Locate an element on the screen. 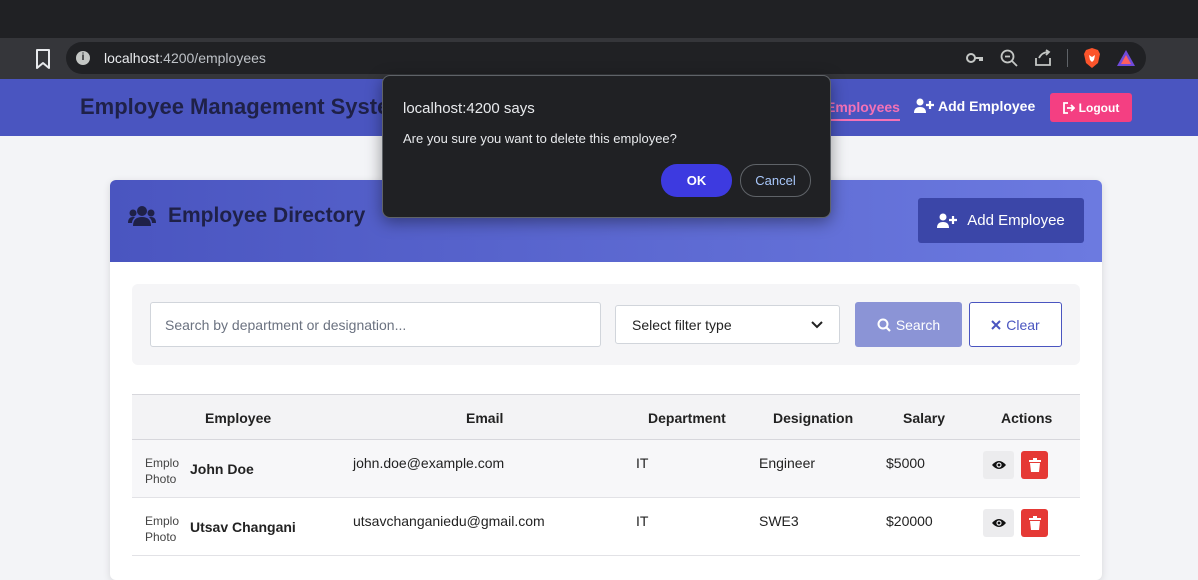  employee-name: John Doe is located at coordinates (222, 469).